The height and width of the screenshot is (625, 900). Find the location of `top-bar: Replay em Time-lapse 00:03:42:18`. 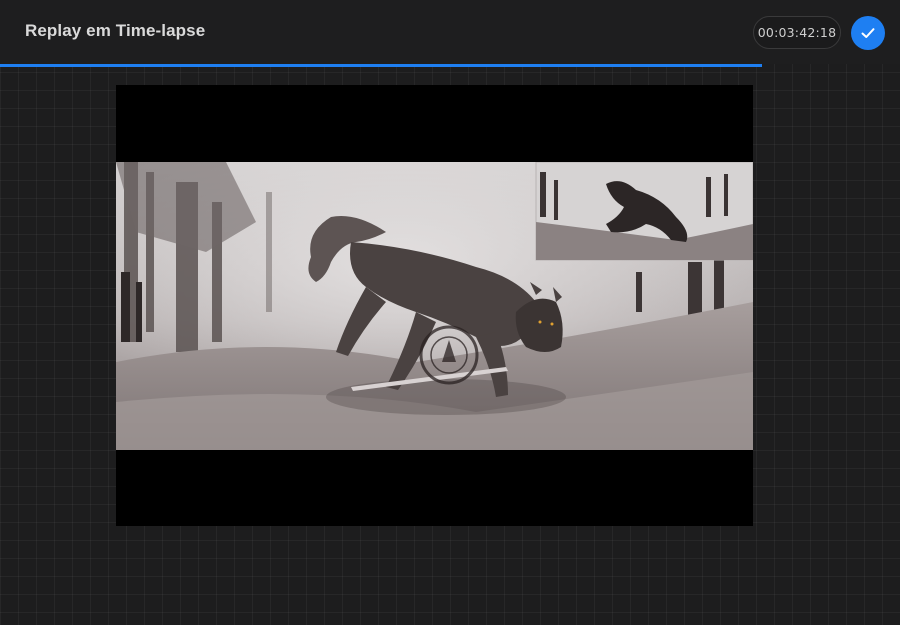

top-bar: Replay em Time-lapse 00:03:42:18 is located at coordinates (450, 32).